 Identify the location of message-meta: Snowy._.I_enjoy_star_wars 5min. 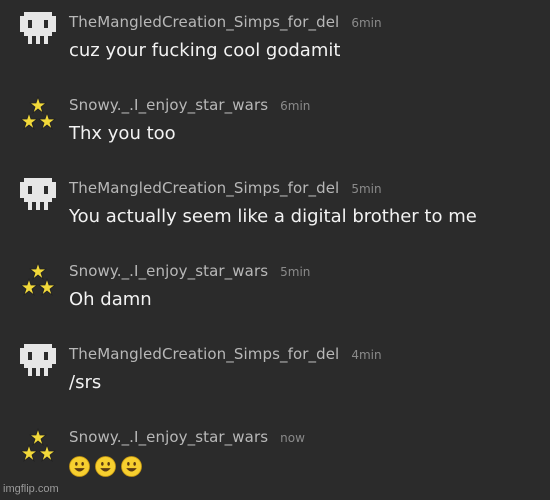
(189, 270).